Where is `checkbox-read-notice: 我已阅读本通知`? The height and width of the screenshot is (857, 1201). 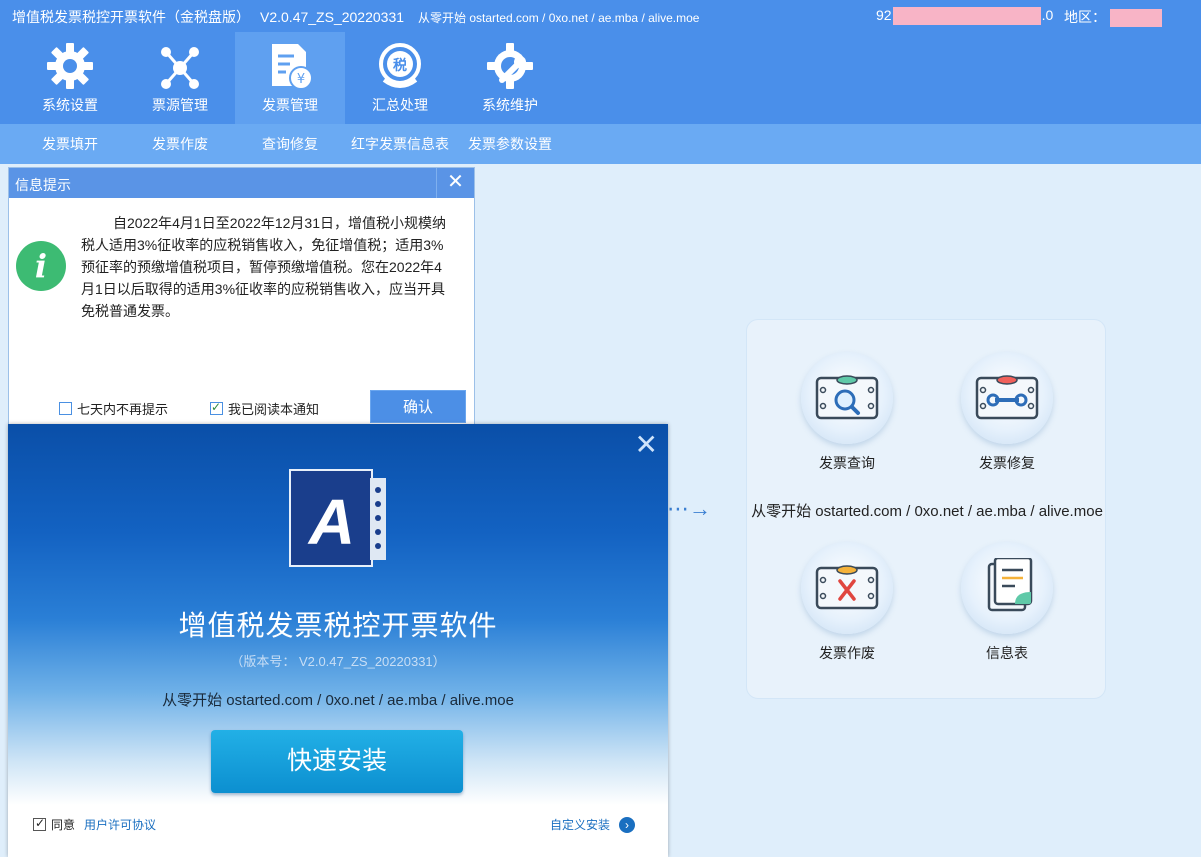
checkbox-read-notice: 我已阅读本通知 is located at coordinates (264, 408).